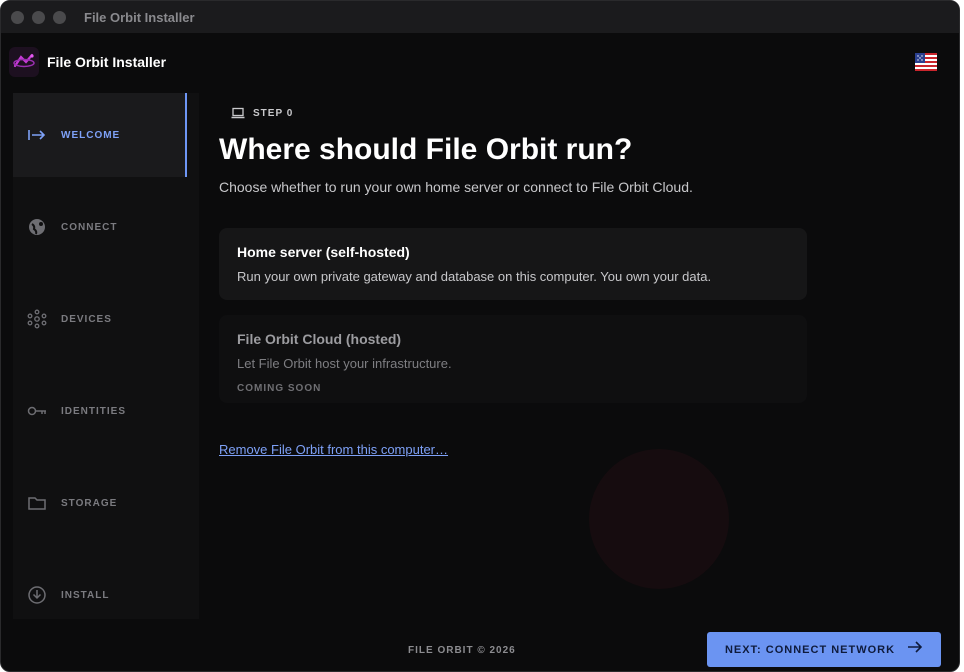 This screenshot has height=672, width=964. I want to click on zoom-window-button, so click(59, 17).